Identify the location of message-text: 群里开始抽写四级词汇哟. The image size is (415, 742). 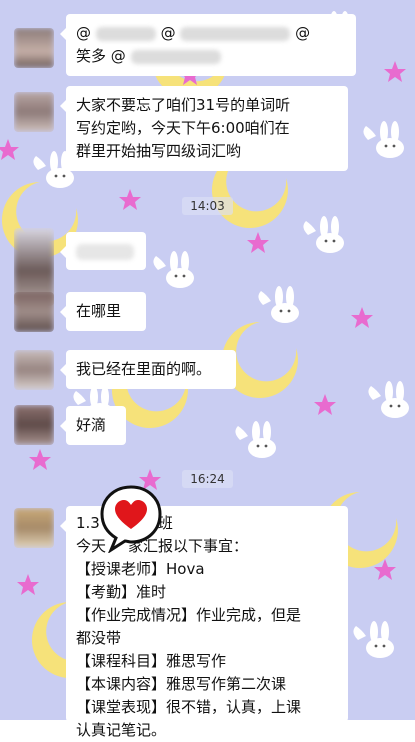
(159, 151).